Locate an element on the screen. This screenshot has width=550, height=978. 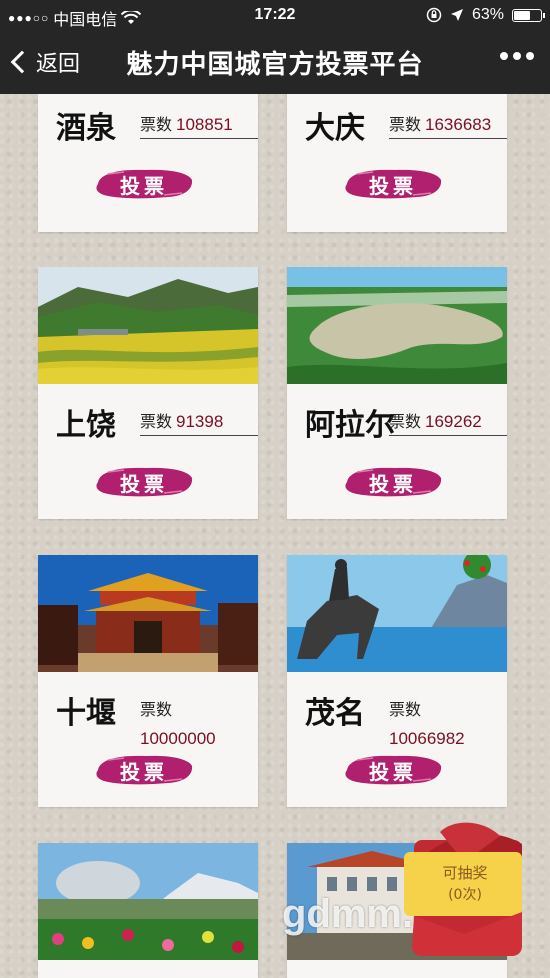
city-card-shiyan: 十堰 票数 10000000 投票 is located at coordinates (148, 681).